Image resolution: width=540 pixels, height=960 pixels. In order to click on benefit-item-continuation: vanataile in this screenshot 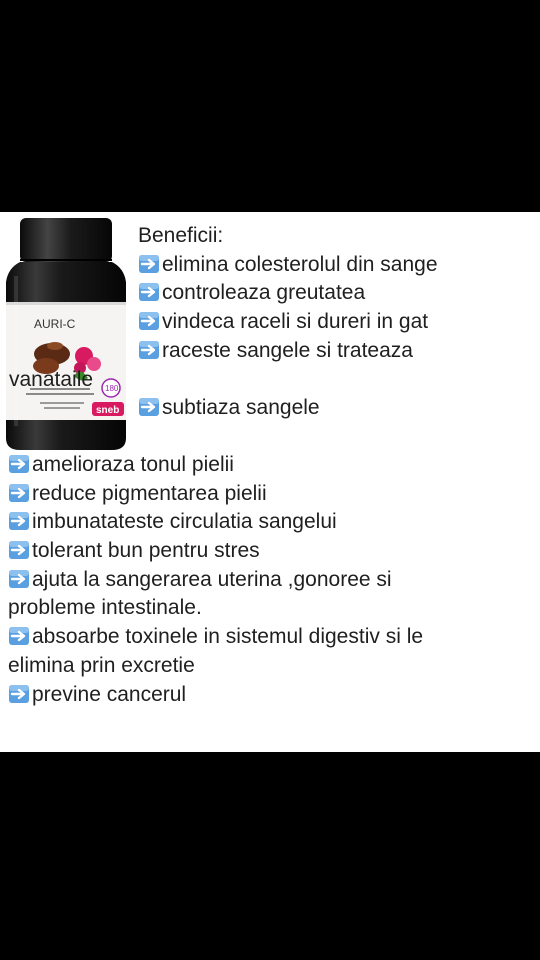, I will do `click(51, 379)`.